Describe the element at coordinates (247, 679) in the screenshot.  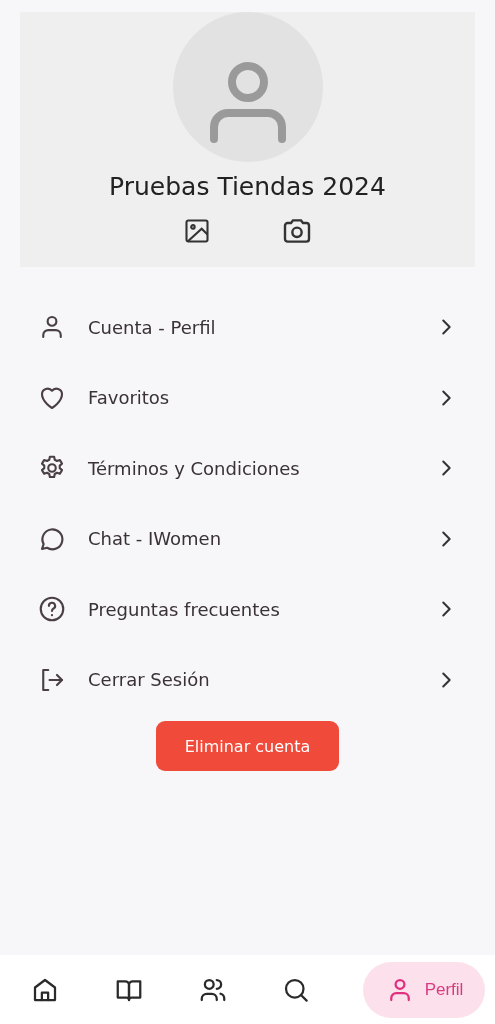
I see `menu-item: Cerrar Sesión` at that location.